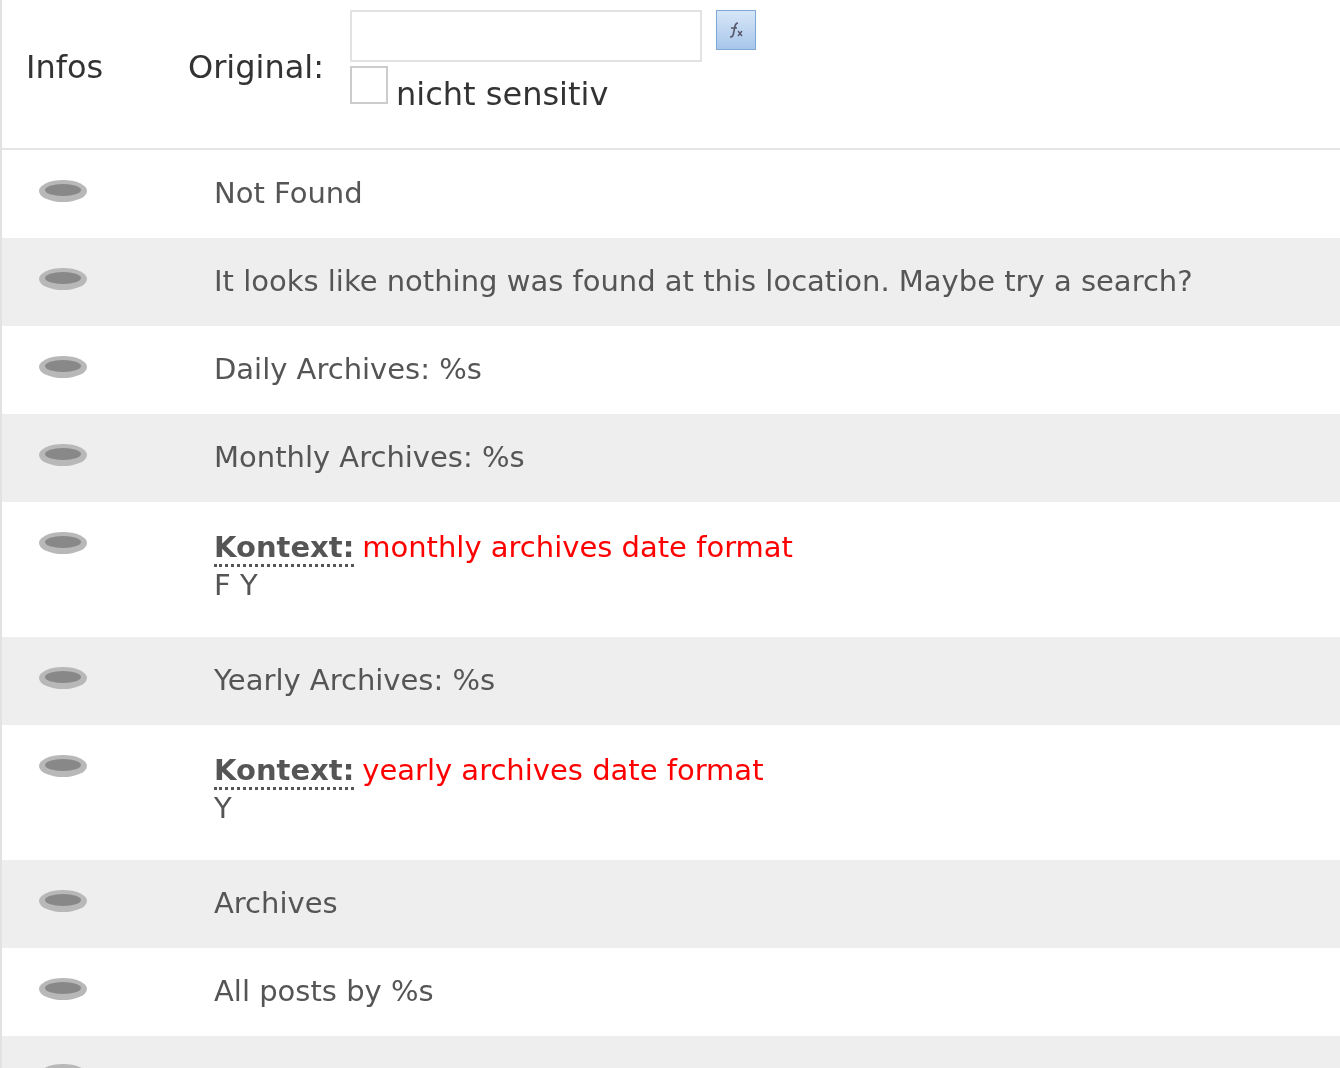 The image size is (1340, 1068). Describe the element at coordinates (348, 369) in the screenshot. I see `original-text: Daily Archives: %s` at that location.